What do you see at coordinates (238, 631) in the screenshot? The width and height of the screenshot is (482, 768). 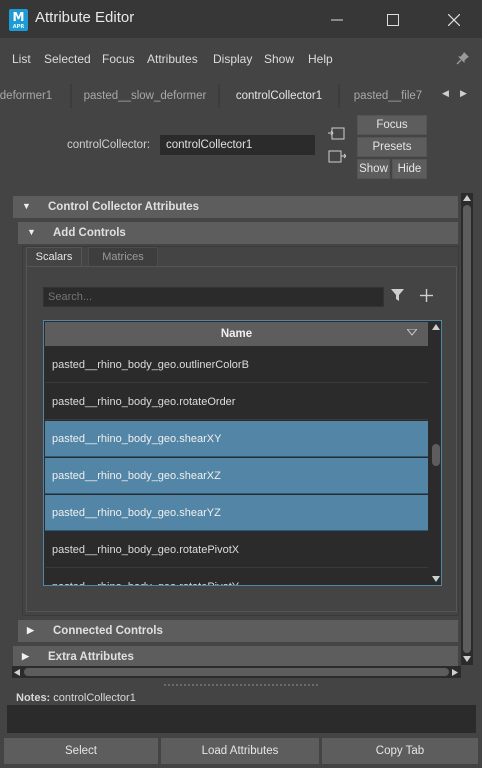 I see `connected-controls-header: ▶ Connected Controls` at bounding box center [238, 631].